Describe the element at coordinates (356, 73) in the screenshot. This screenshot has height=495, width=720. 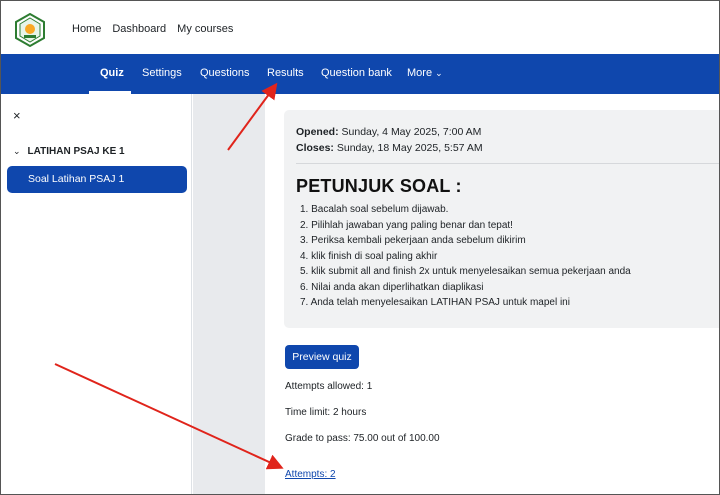
I see `tab-question-bank: Question bank` at that location.